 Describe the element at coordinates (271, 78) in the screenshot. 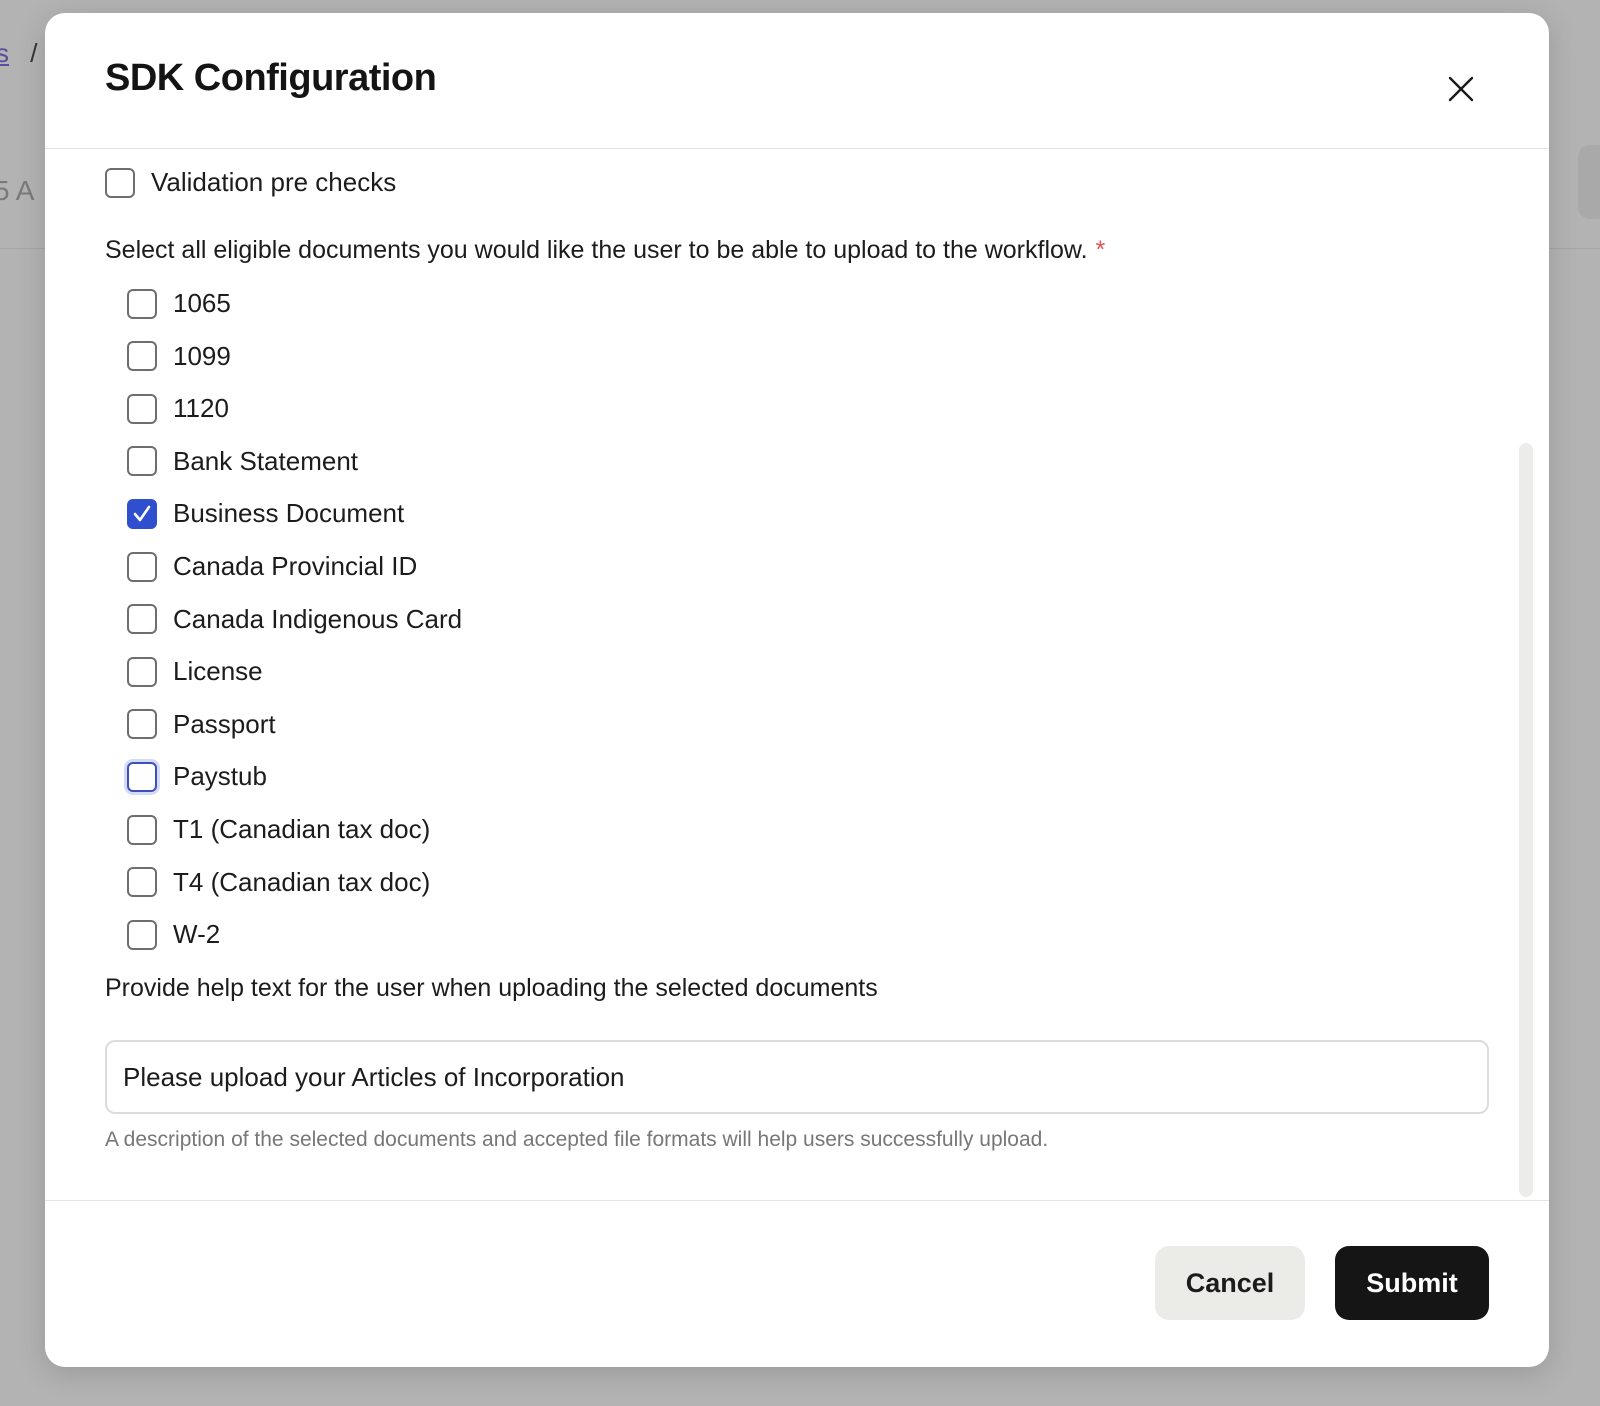

I see `modal-title: SDK Configuration` at that location.